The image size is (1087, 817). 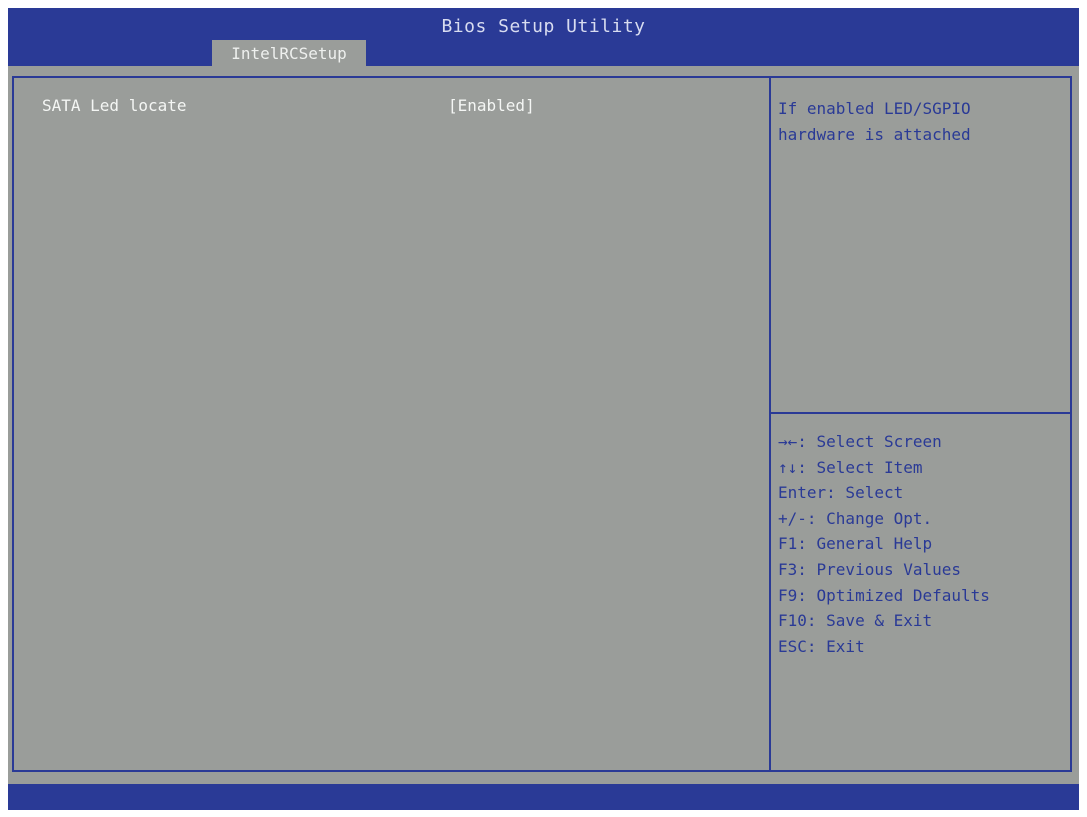 What do you see at coordinates (543, 38) in the screenshot?
I see `title-bar: Bios Setup Utility IntelRCSetup` at bounding box center [543, 38].